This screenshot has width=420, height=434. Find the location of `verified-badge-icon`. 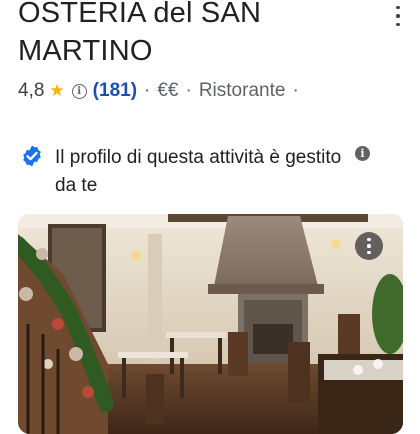

verified-badge-icon is located at coordinates (32, 156).